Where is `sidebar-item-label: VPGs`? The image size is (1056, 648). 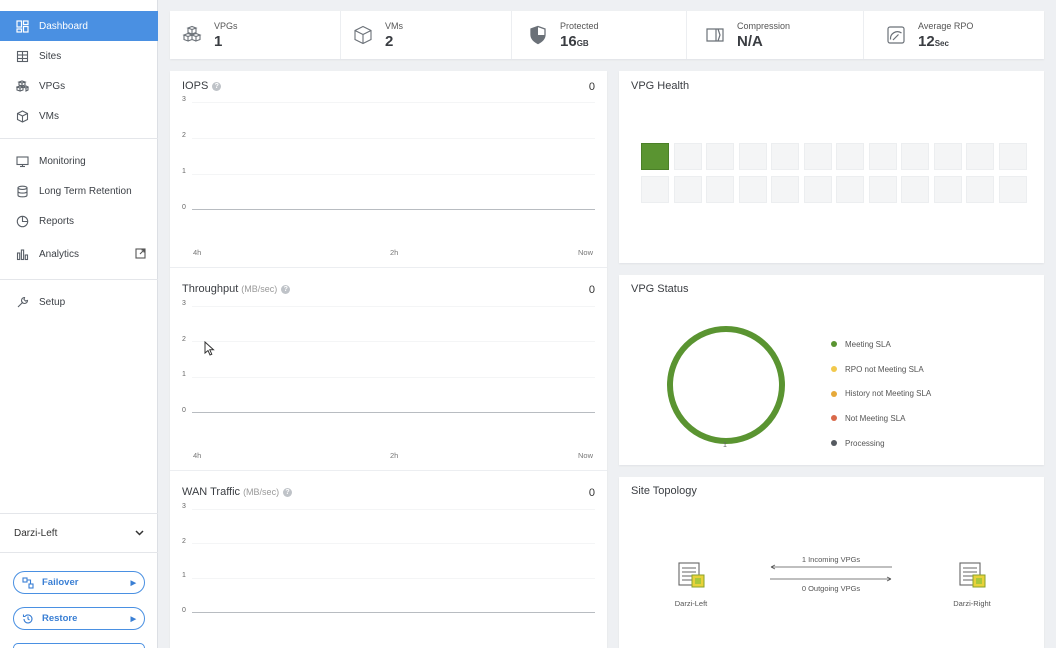
sidebar-item-label: VPGs is located at coordinates (52, 86).